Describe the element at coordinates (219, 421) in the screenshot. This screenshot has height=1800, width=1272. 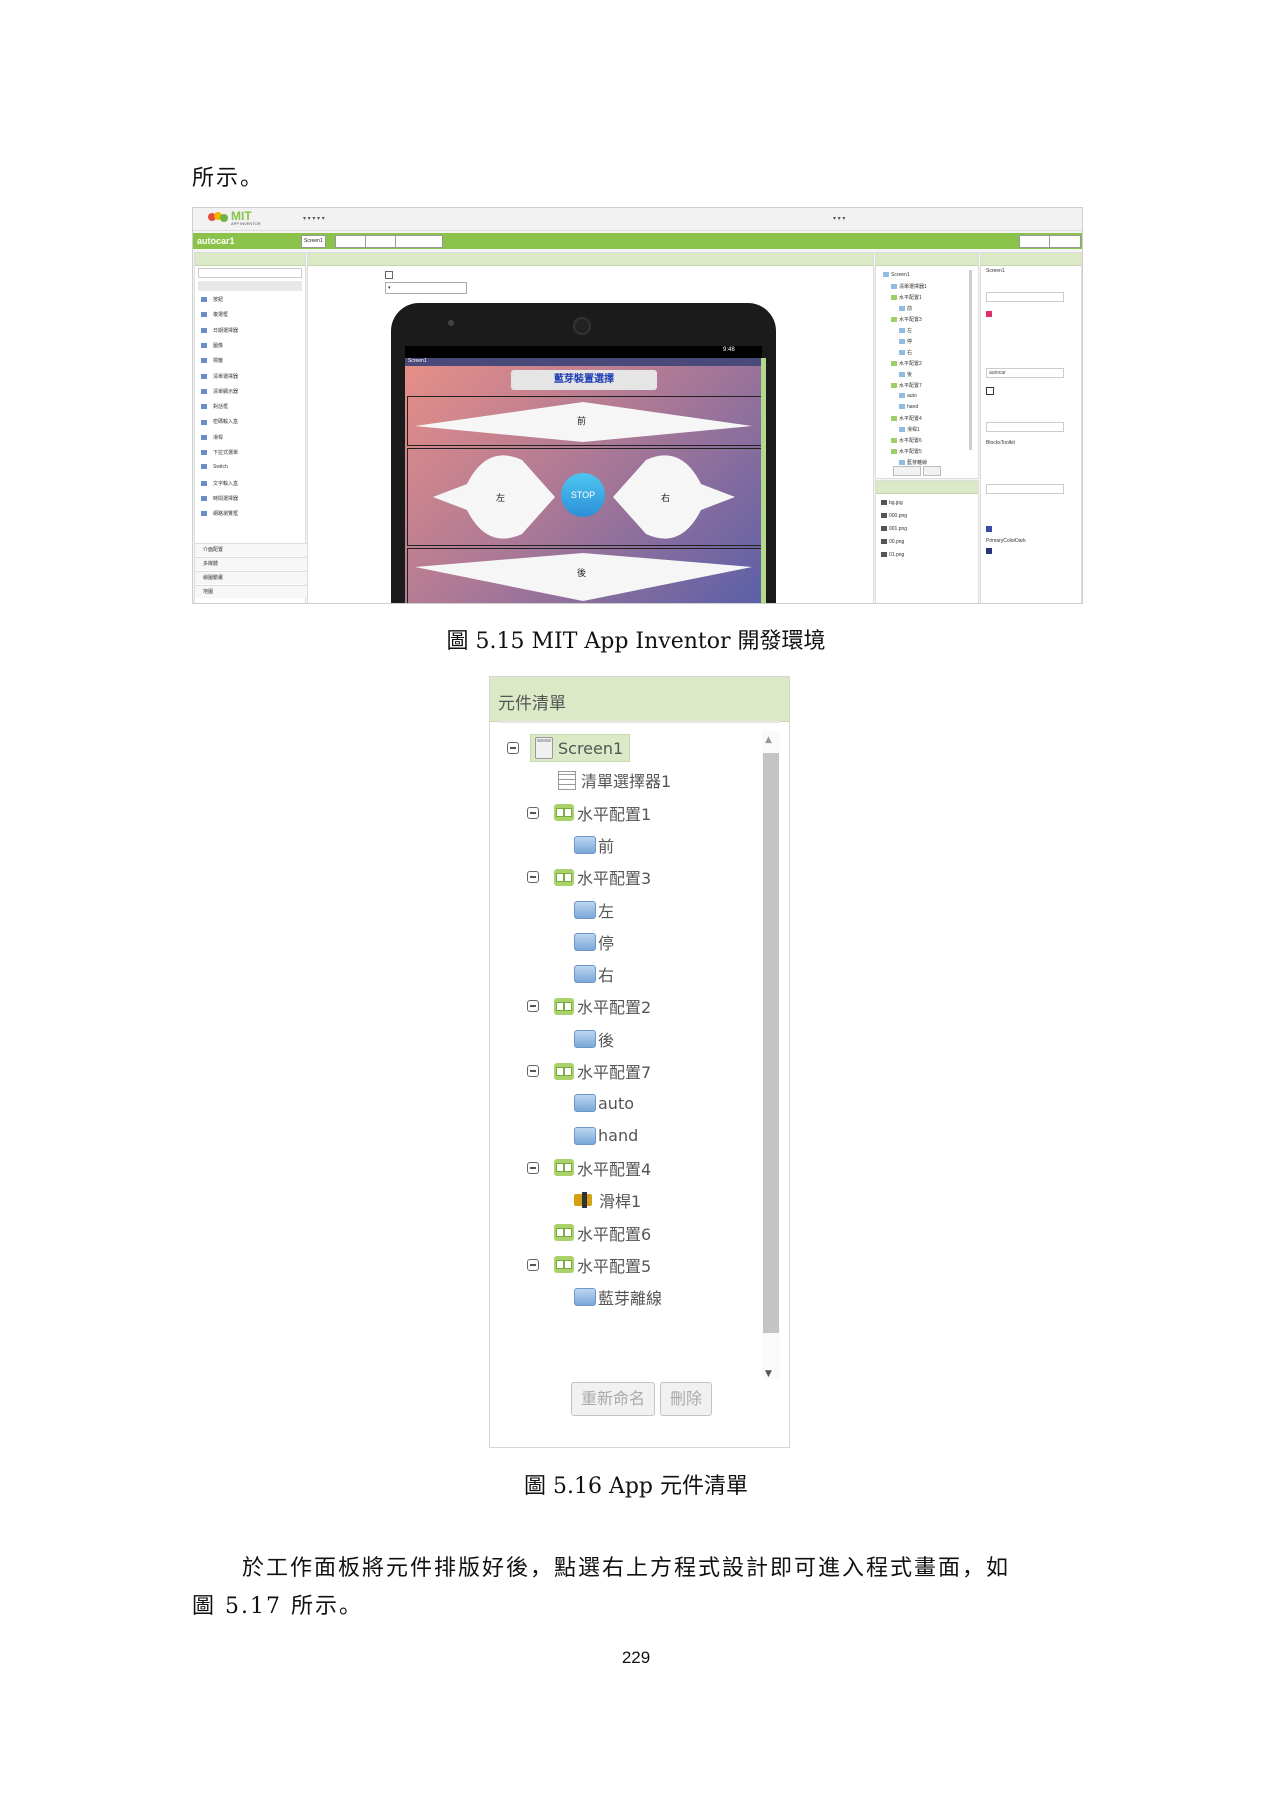
I see `palette-item: 密碼輸入盒` at that location.